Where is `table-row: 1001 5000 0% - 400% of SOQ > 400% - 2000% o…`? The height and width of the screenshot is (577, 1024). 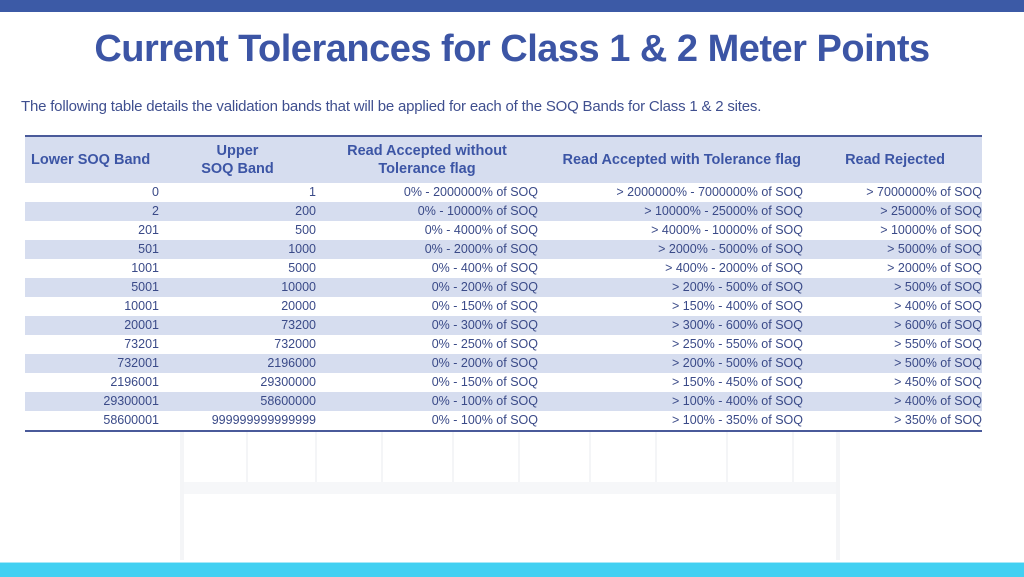 table-row: 1001 5000 0% - 400% of SOQ > 400% - 2000% o… is located at coordinates (503, 268).